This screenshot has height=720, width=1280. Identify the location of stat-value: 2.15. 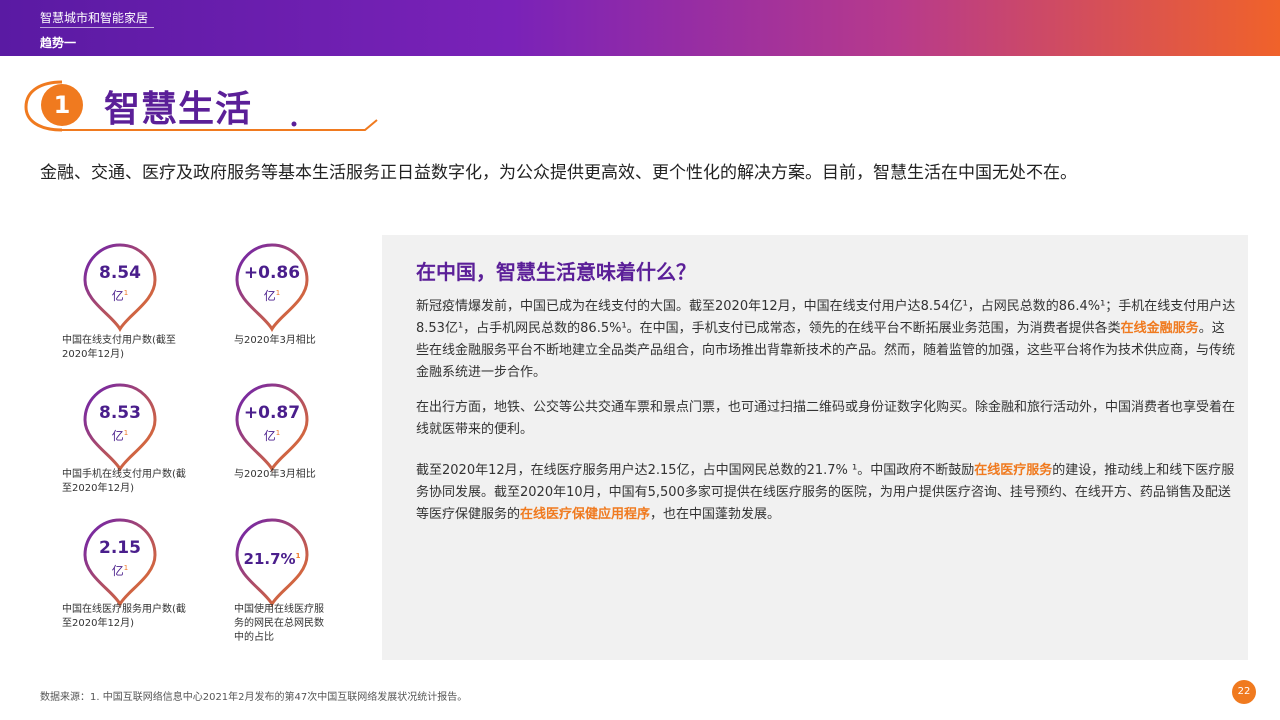
(120, 548).